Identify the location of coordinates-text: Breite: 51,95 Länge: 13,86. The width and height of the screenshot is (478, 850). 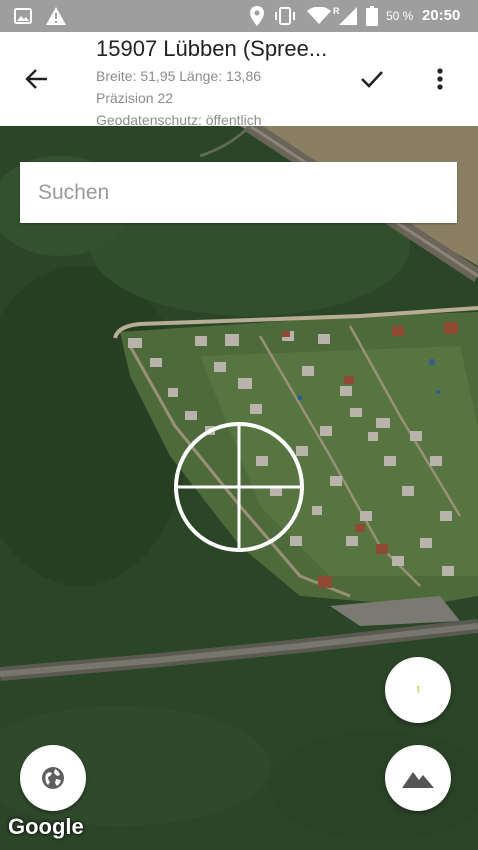
(179, 76).